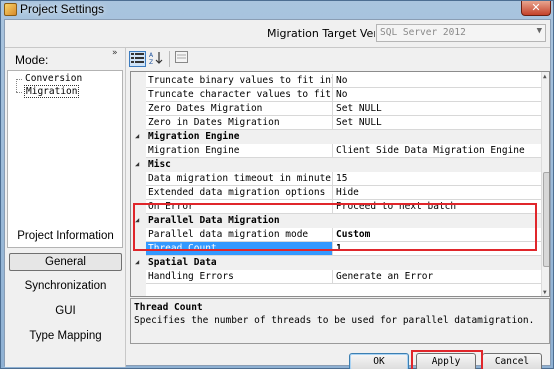 This screenshot has width=554, height=369. Describe the element at coordinates (239, 193) in the screenshot. I see `property-name: Extended data migration options` at that location.